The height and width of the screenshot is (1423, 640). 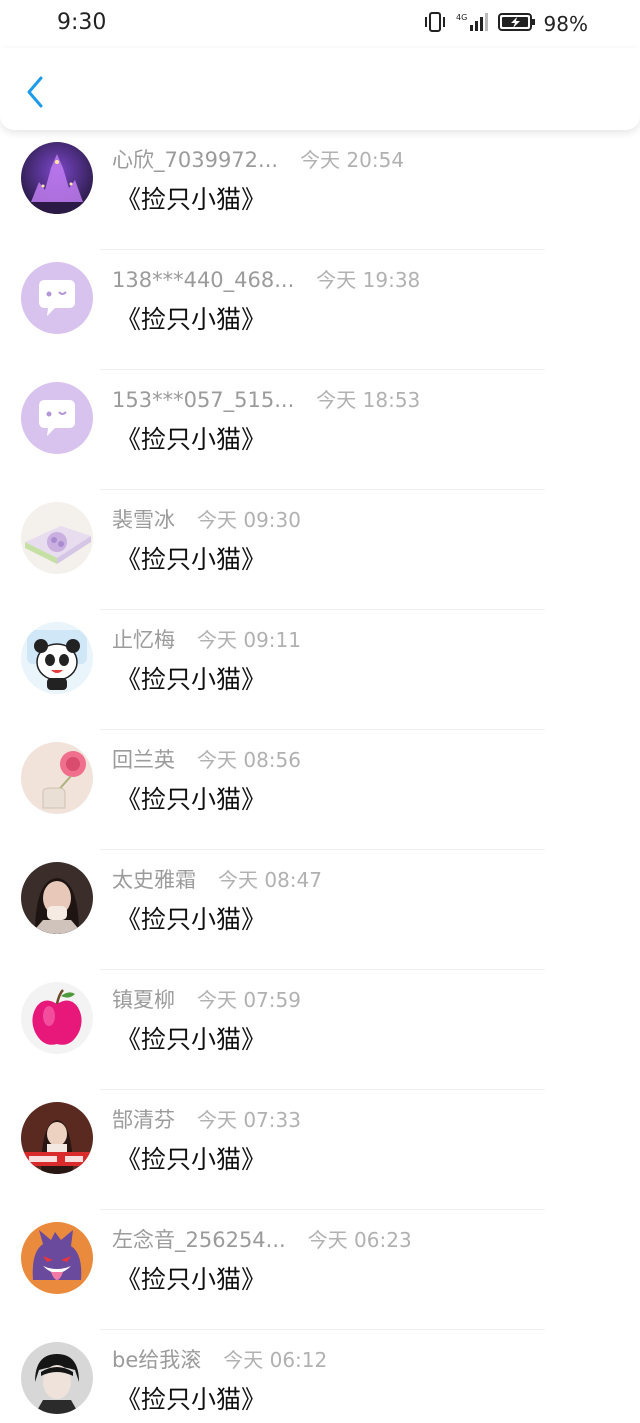 I want to click on message-item: be给我滚 今天 06:12 《捡只小猫》, so click(x=320, y=1376).